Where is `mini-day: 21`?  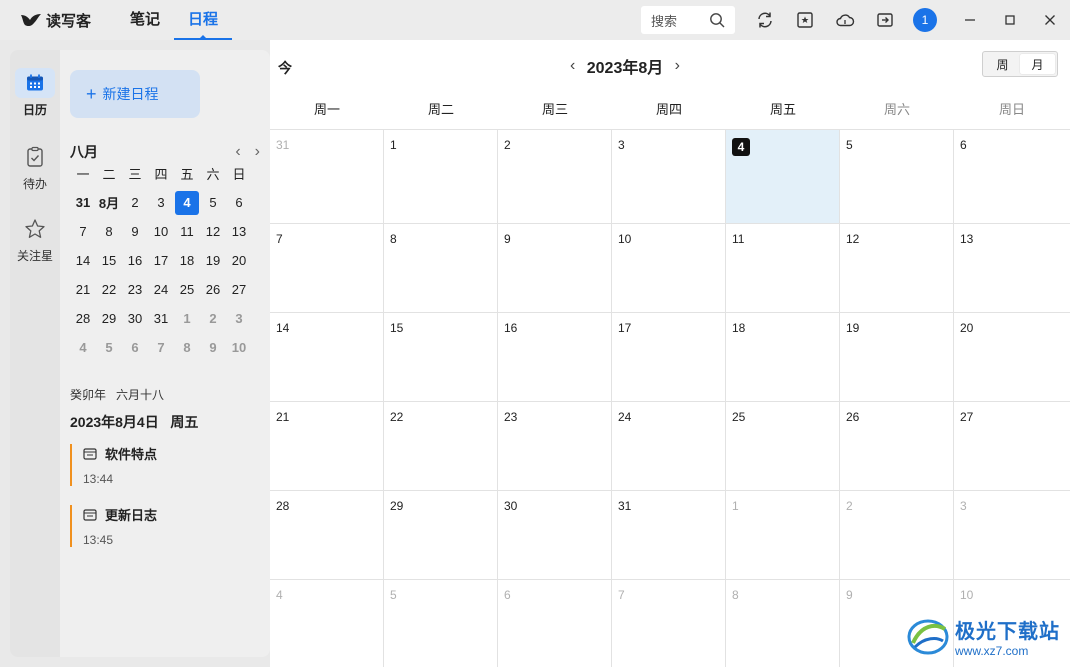 mini-day: 21 is located at coordinates (83, 289).